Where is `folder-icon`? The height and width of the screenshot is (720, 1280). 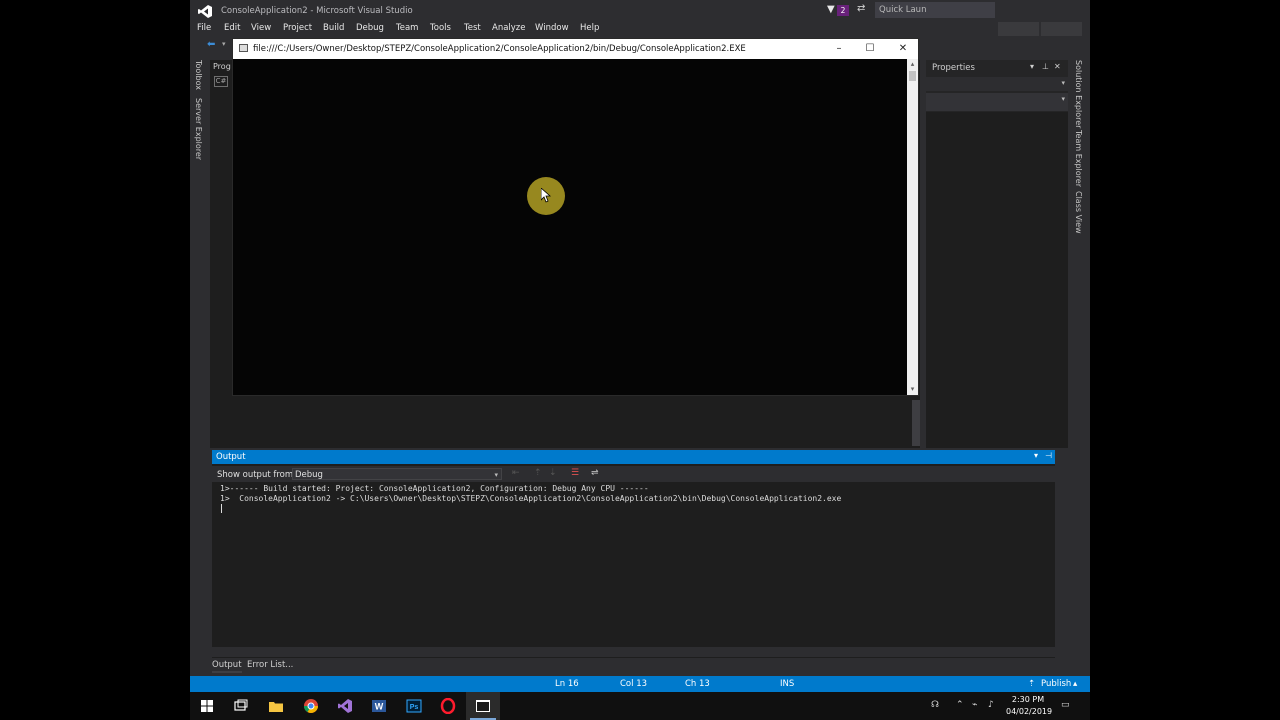 folder-icon is located at coordinates (276, 707).